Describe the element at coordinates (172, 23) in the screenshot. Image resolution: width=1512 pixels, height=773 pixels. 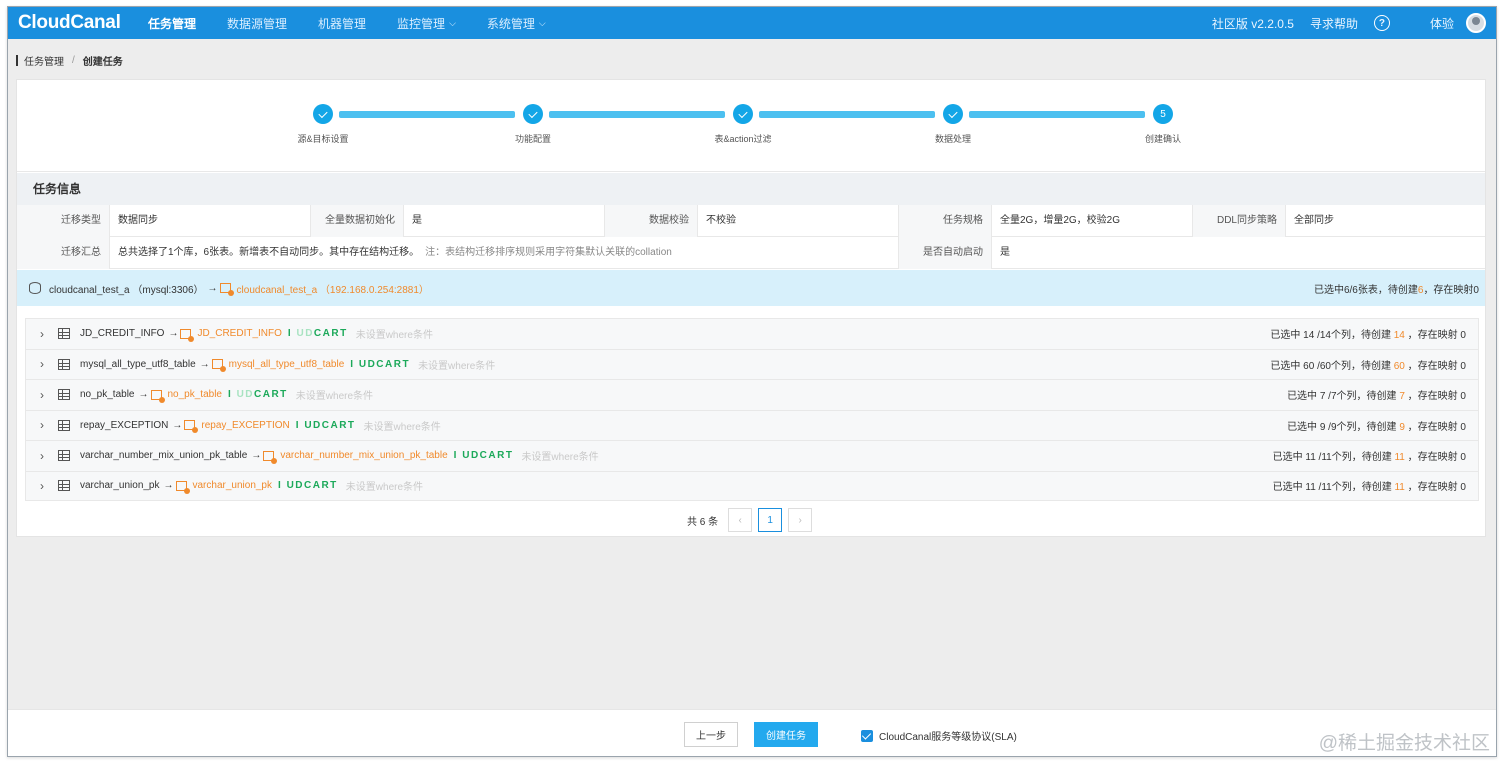
I see `nav-task-management: 任务管理` at that location.